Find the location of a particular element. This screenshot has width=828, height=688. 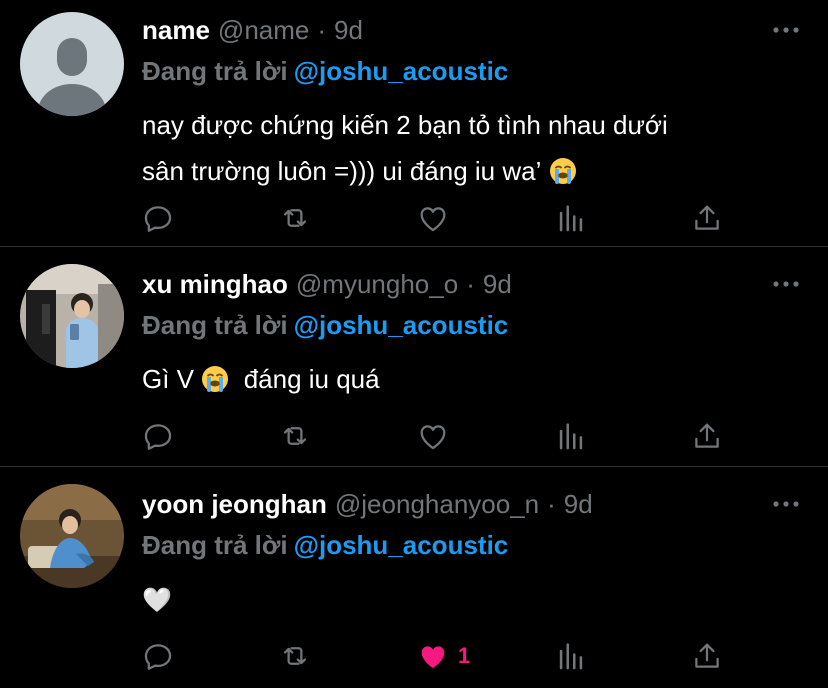

display-name: yoon jeonghan is located at coordinates (234, 504).